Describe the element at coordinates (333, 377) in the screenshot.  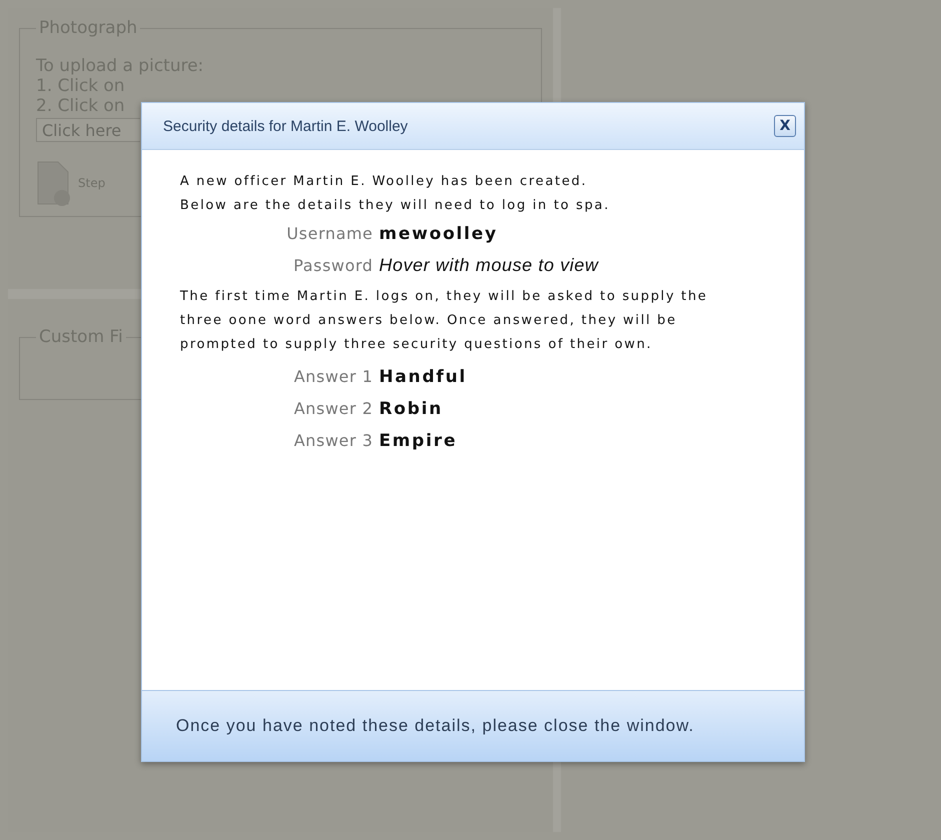
I see `field-label: Answer 1` at that location.